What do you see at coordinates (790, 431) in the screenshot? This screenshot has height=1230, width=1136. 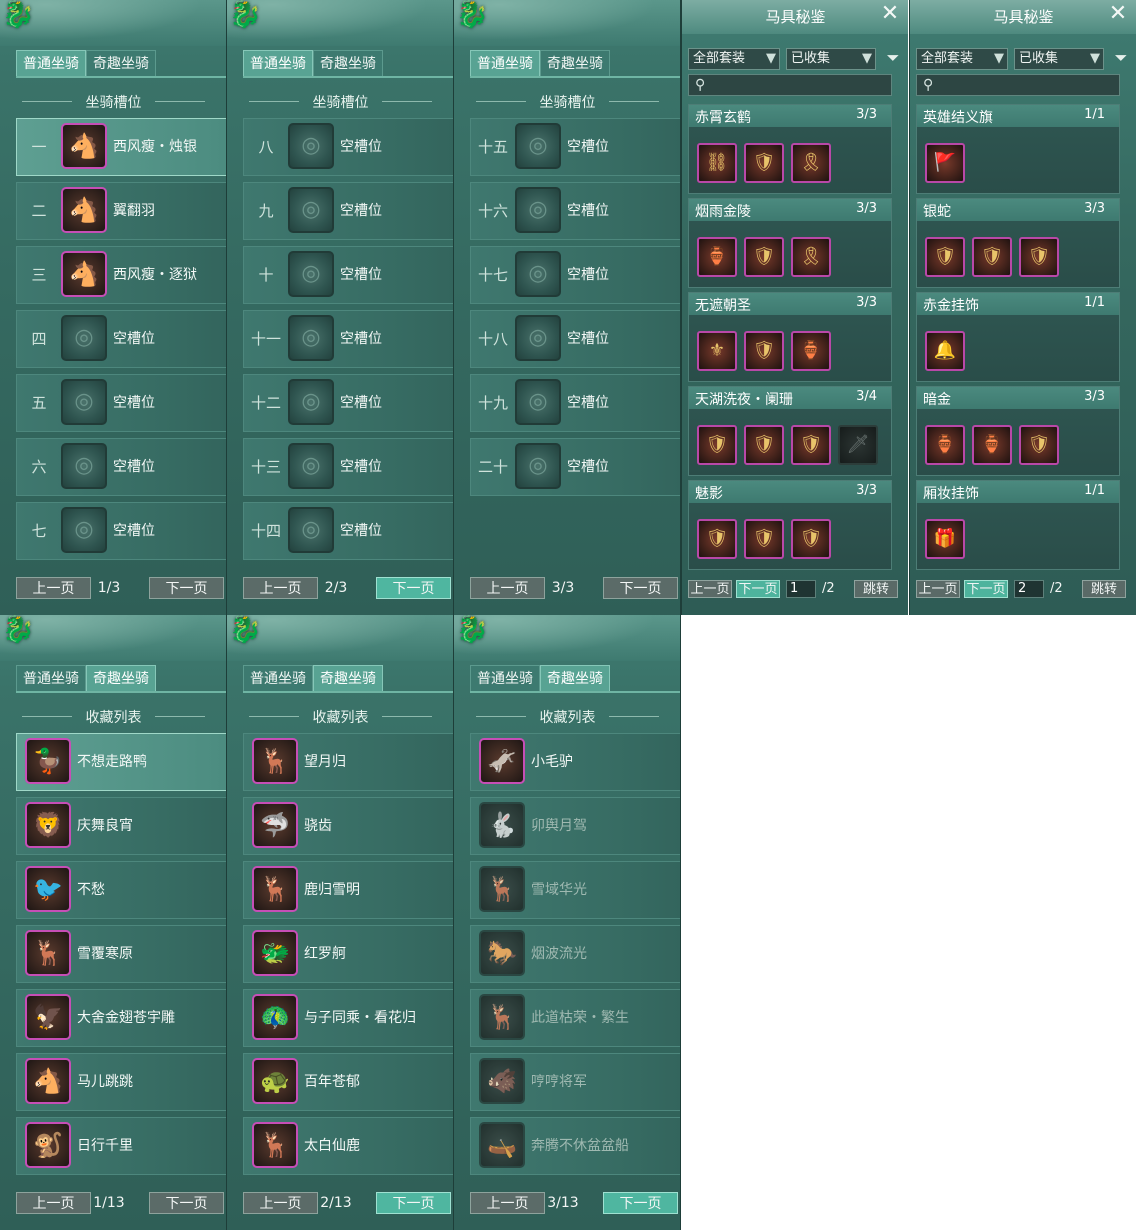 I see `harness-set-row: 天湖洗夜・阑珊 3/4 🛡 🛡 🛡 🗡` at bounding box center [790, 431].